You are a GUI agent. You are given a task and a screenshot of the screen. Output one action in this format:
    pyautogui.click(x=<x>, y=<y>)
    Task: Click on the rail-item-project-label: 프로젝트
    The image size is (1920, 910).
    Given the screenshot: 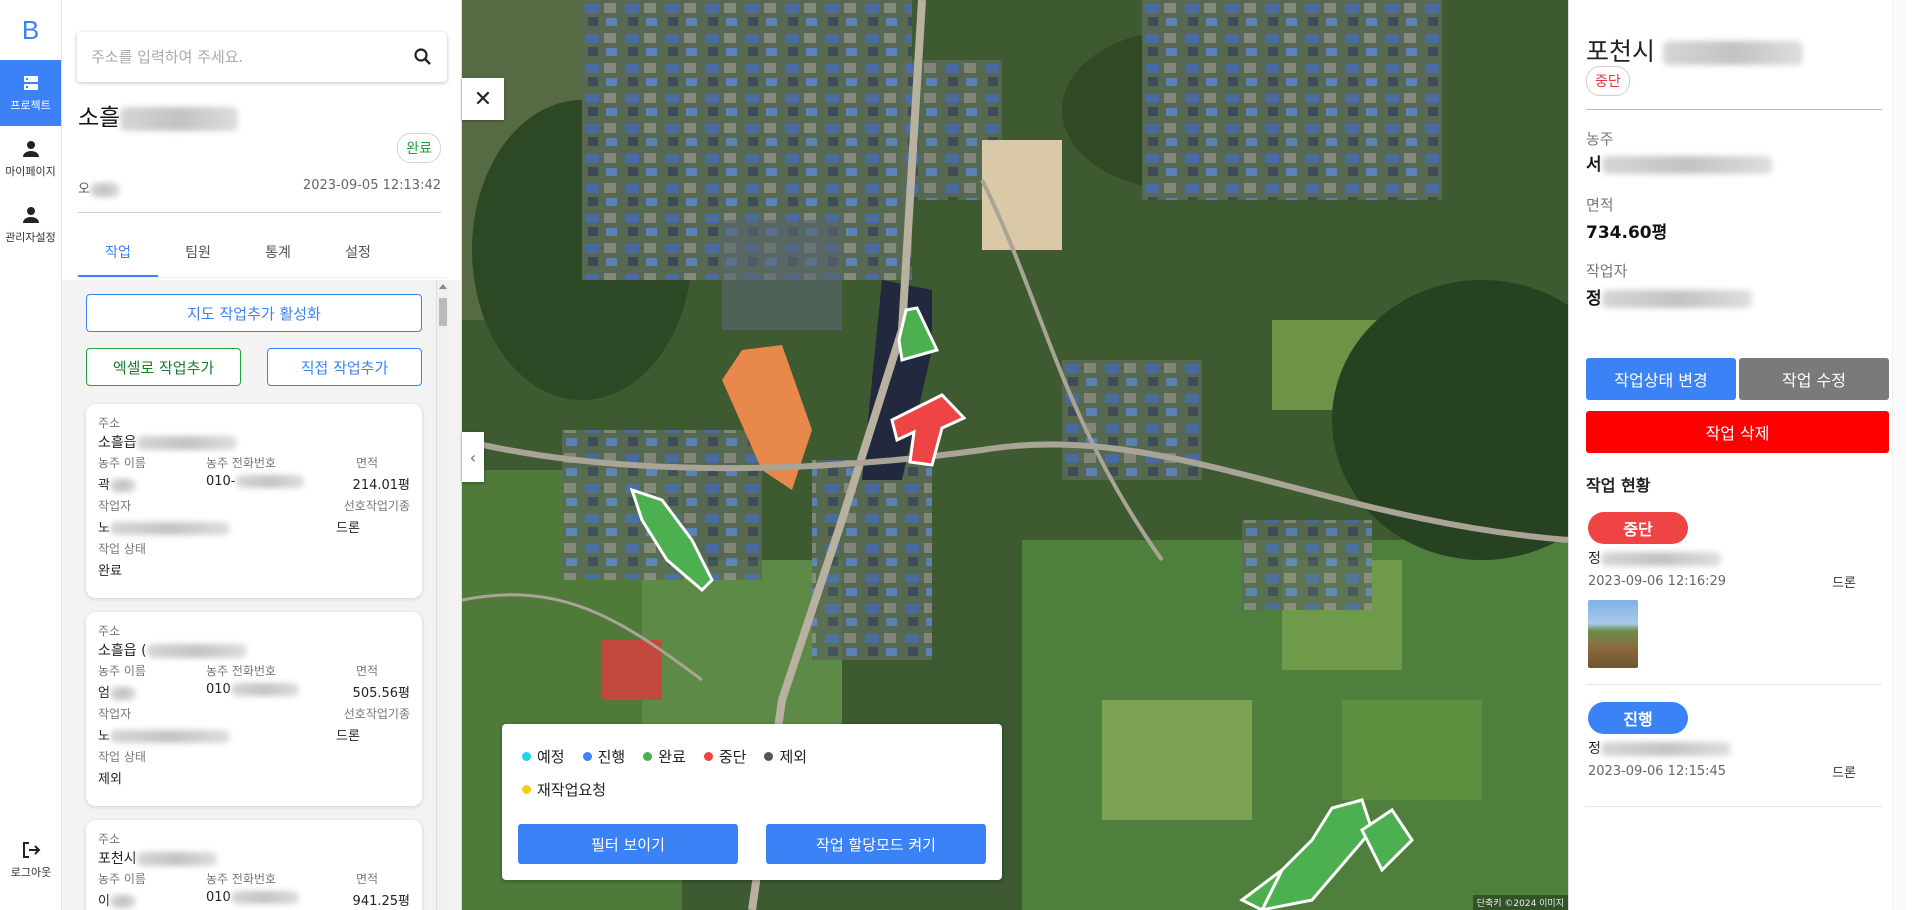 What is the action you would take?
    pyautogui.click(x=30, y=105)
    